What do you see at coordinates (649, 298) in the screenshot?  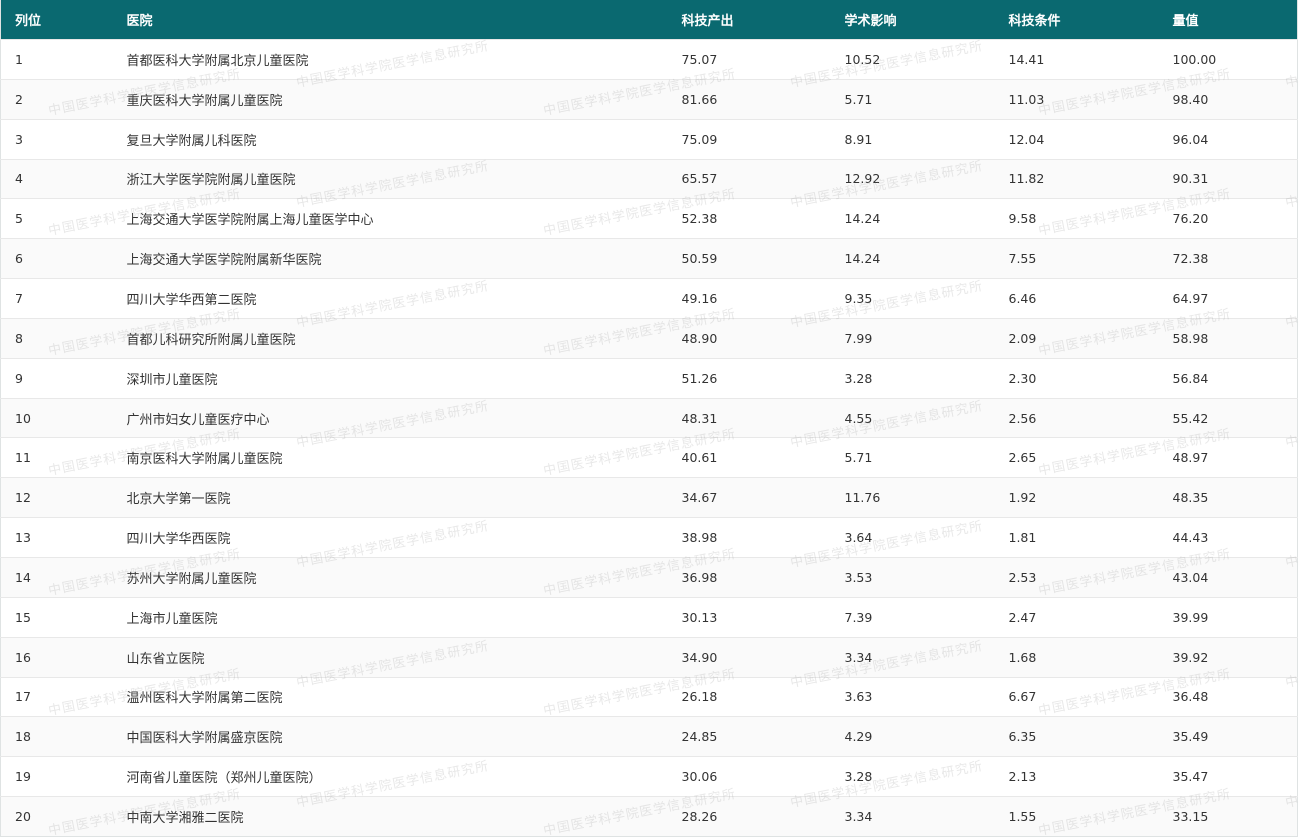 I see `table-row: 7 四川大学华西第二医院 49.16 9.35 6.46 64.97` at bounding box center [649, 298].